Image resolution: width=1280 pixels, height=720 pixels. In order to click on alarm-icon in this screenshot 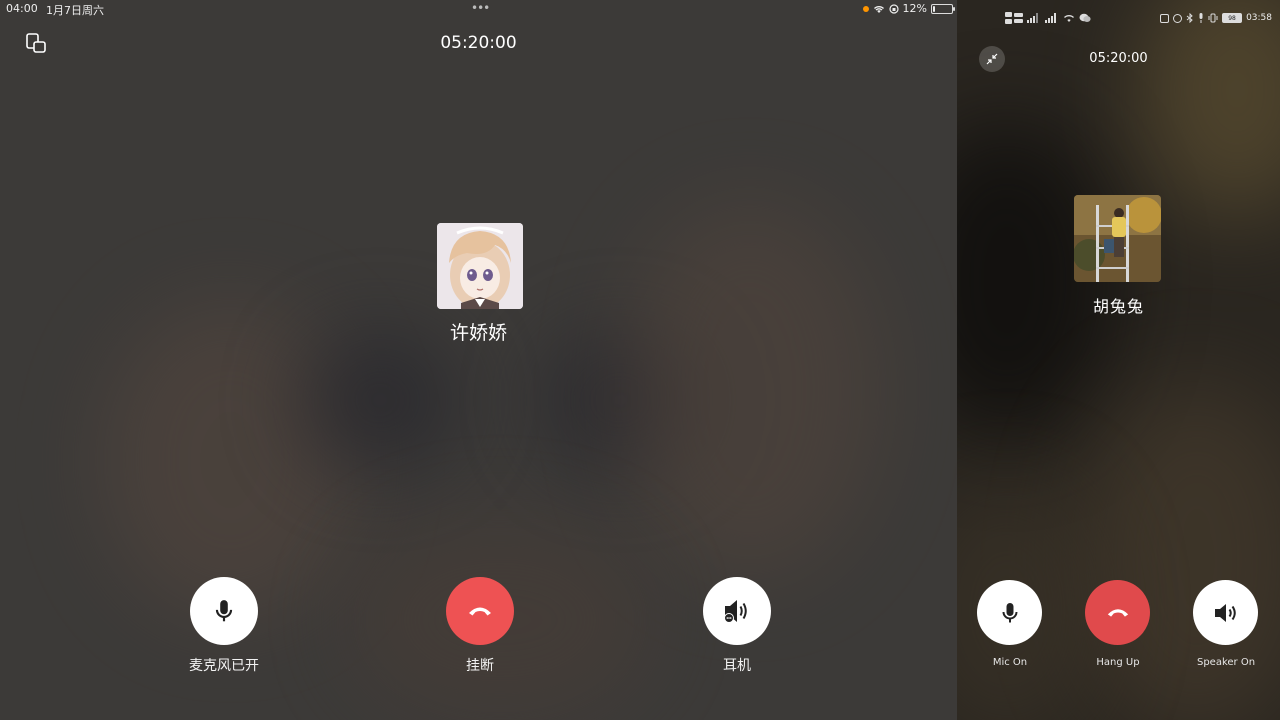, I will do `click(1178, 18)`.